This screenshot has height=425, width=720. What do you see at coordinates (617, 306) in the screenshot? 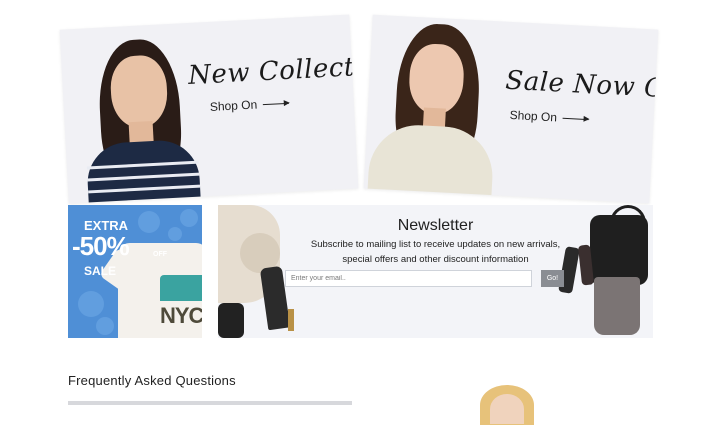
I see `fringe-bag-image` at bounding box center [617, 306].